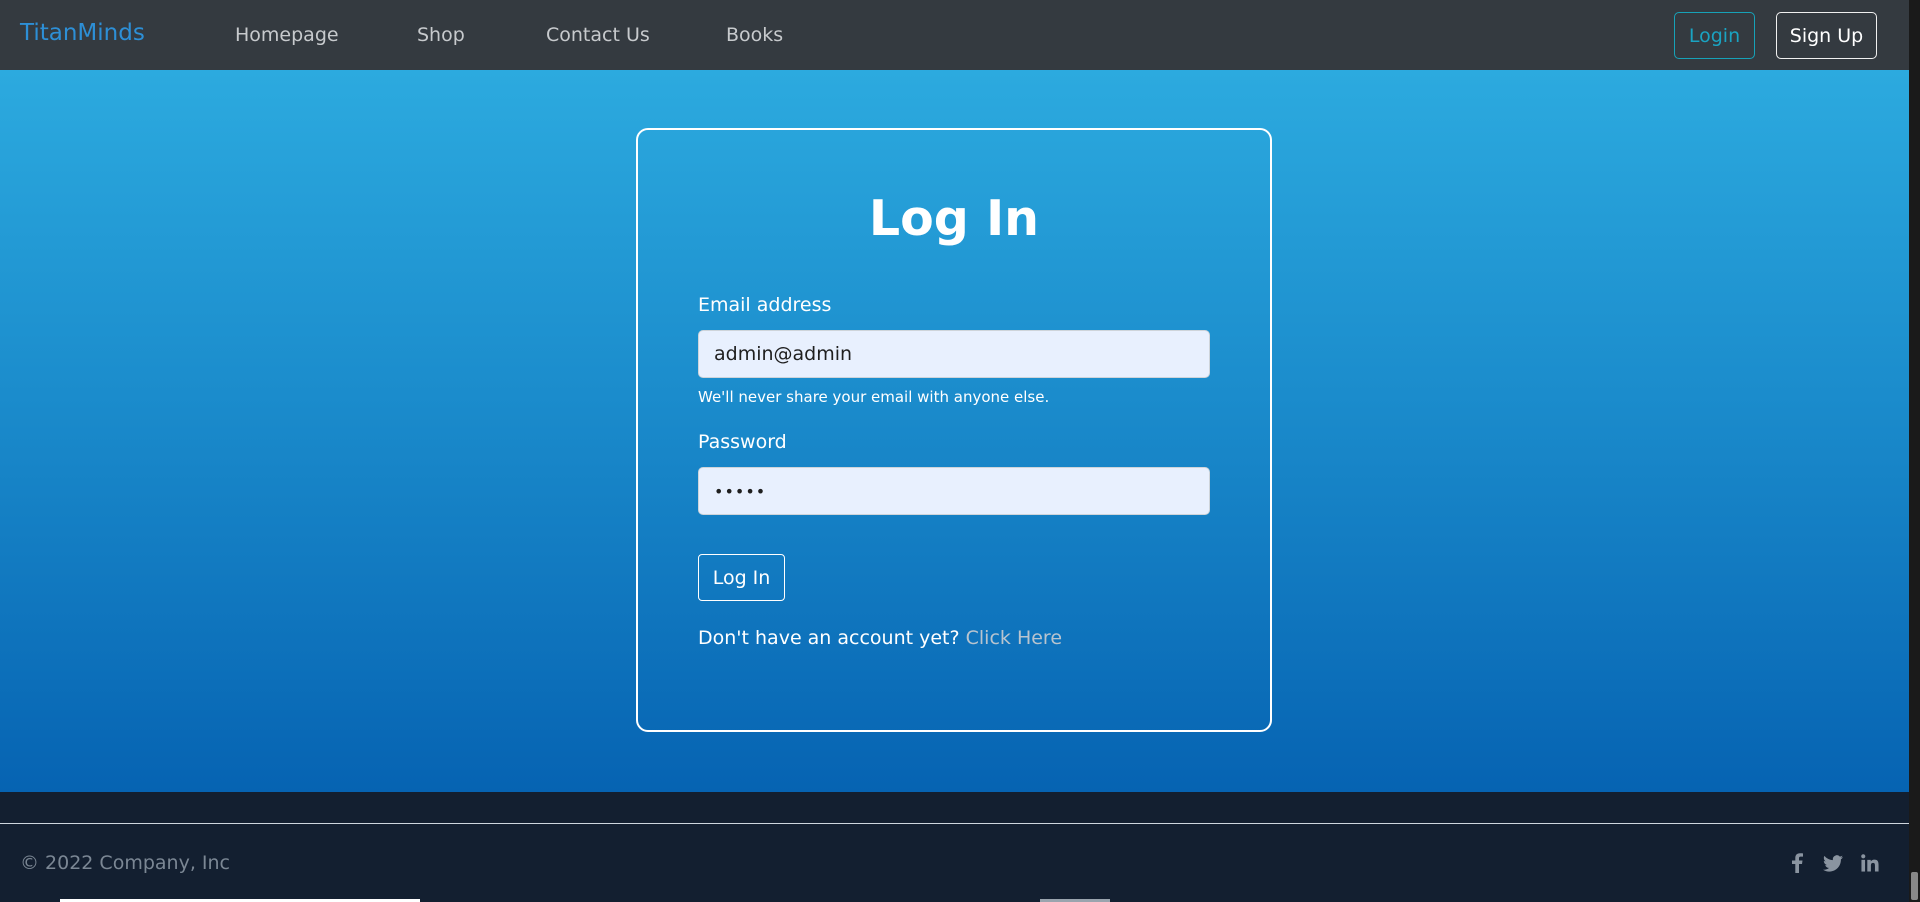 The image size is (1920, 902). I want to click on nav-signup-button: Sign Up, so click(1826, 35).